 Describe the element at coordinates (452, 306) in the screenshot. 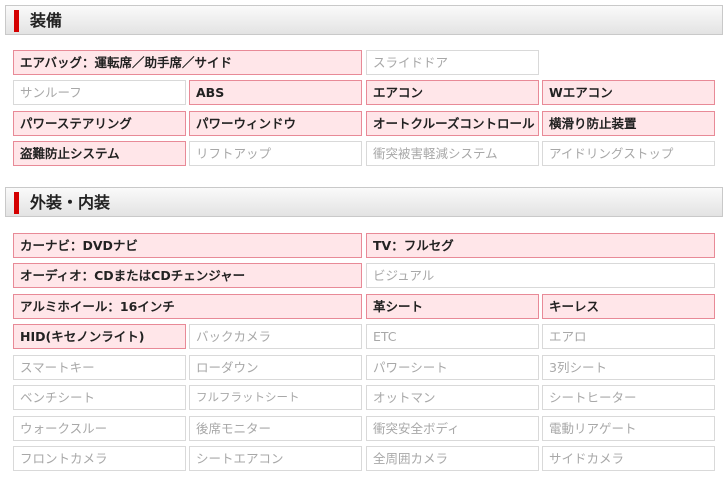

I see `feature-item: 革シート` at that location.